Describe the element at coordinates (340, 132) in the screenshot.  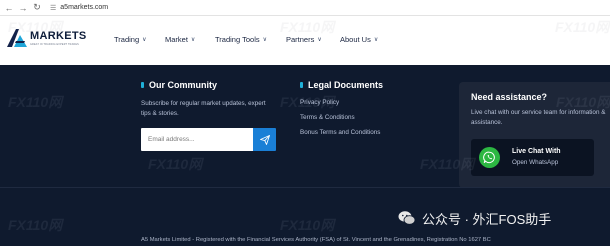
I see `bonus-terms-link: Bonus Terms and Conditions` at that location.